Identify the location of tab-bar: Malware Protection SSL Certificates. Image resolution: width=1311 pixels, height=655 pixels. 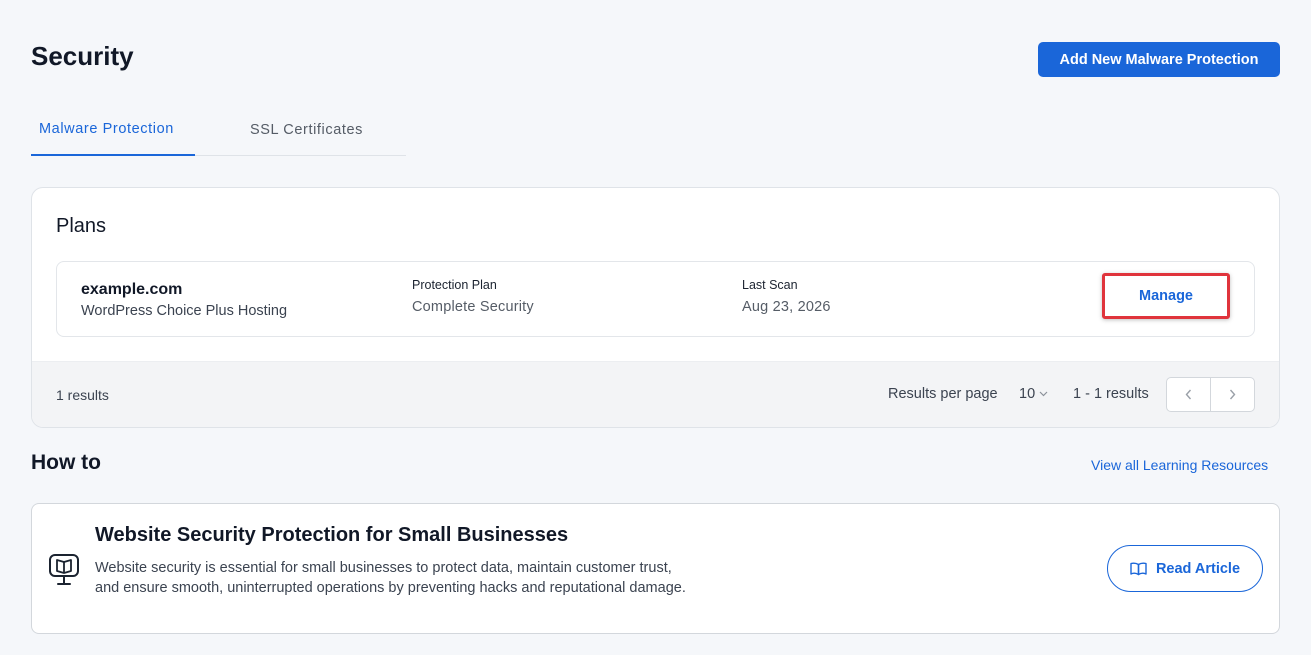
(218, 132).